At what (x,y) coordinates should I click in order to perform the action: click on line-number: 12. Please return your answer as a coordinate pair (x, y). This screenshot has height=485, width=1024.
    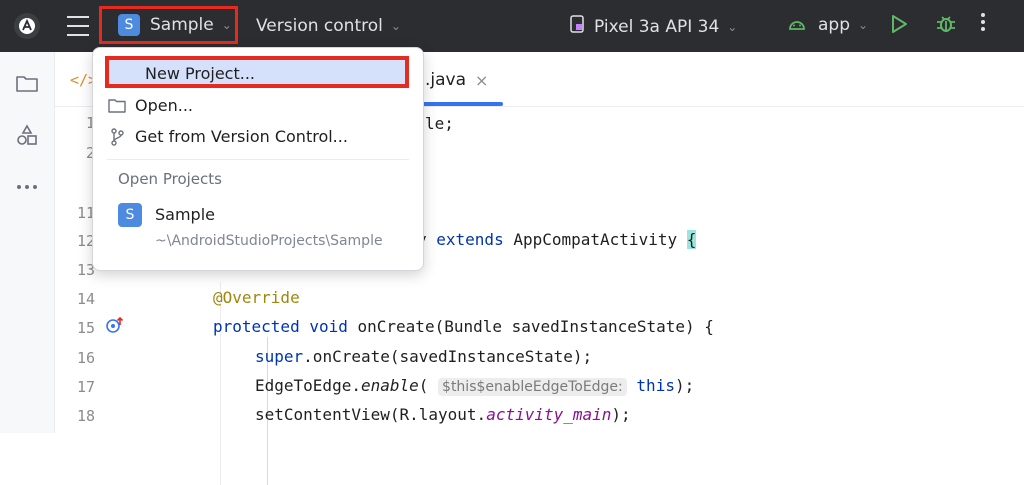
    Looking at the image, I should click on (85, 241).